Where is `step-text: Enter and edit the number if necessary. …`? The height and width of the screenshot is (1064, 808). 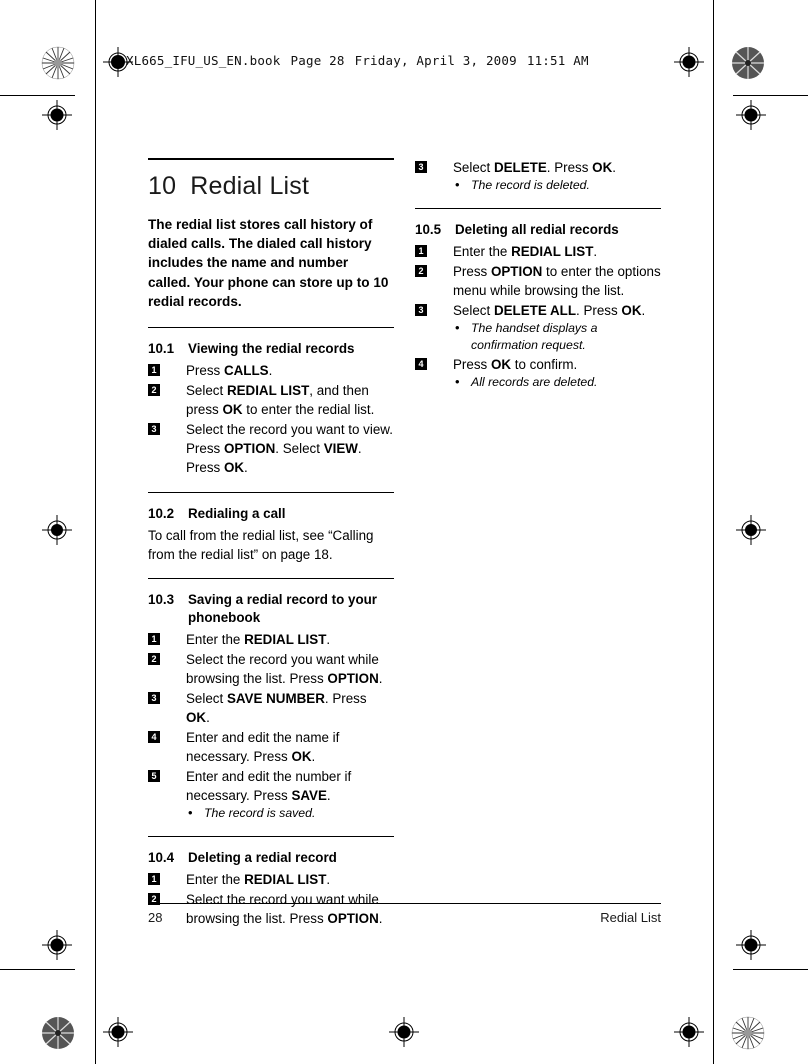
step-text: Enter and edit the number if necessary. … is located at coordinates (269, 786).